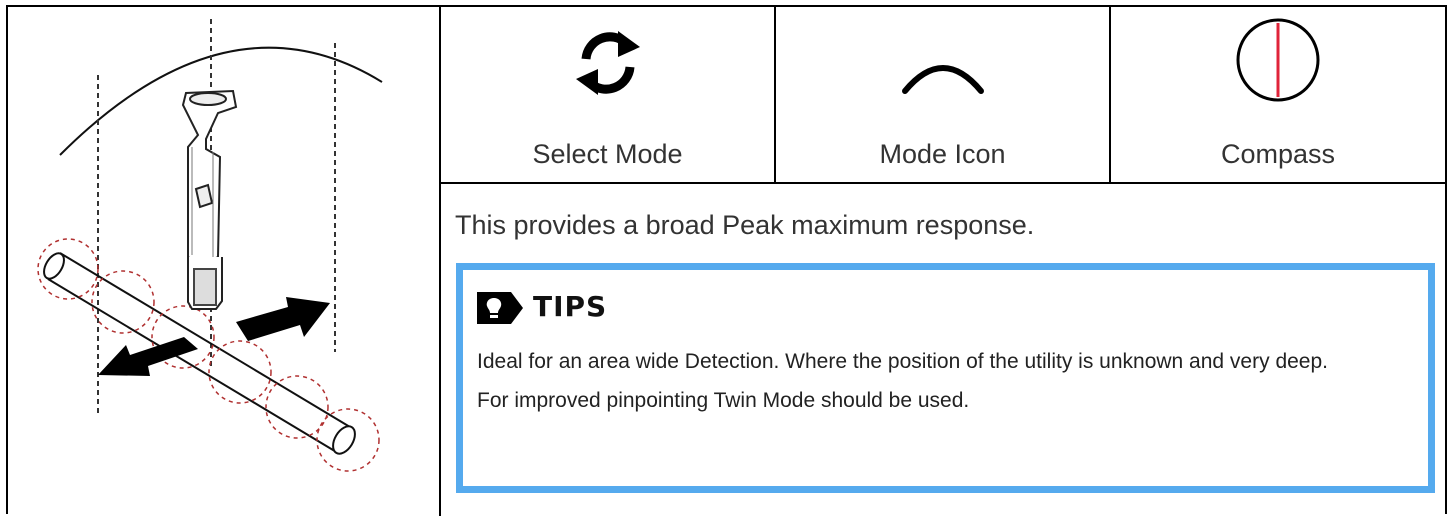 This screenshot has height=521, width=1451. I want to click on mode-icon-cell: Mode Icon, so click(943, 94).